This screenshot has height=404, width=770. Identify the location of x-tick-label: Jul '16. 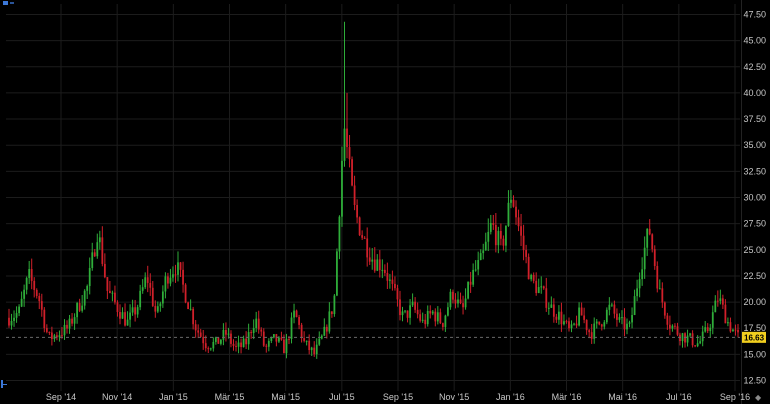
(679, 397).